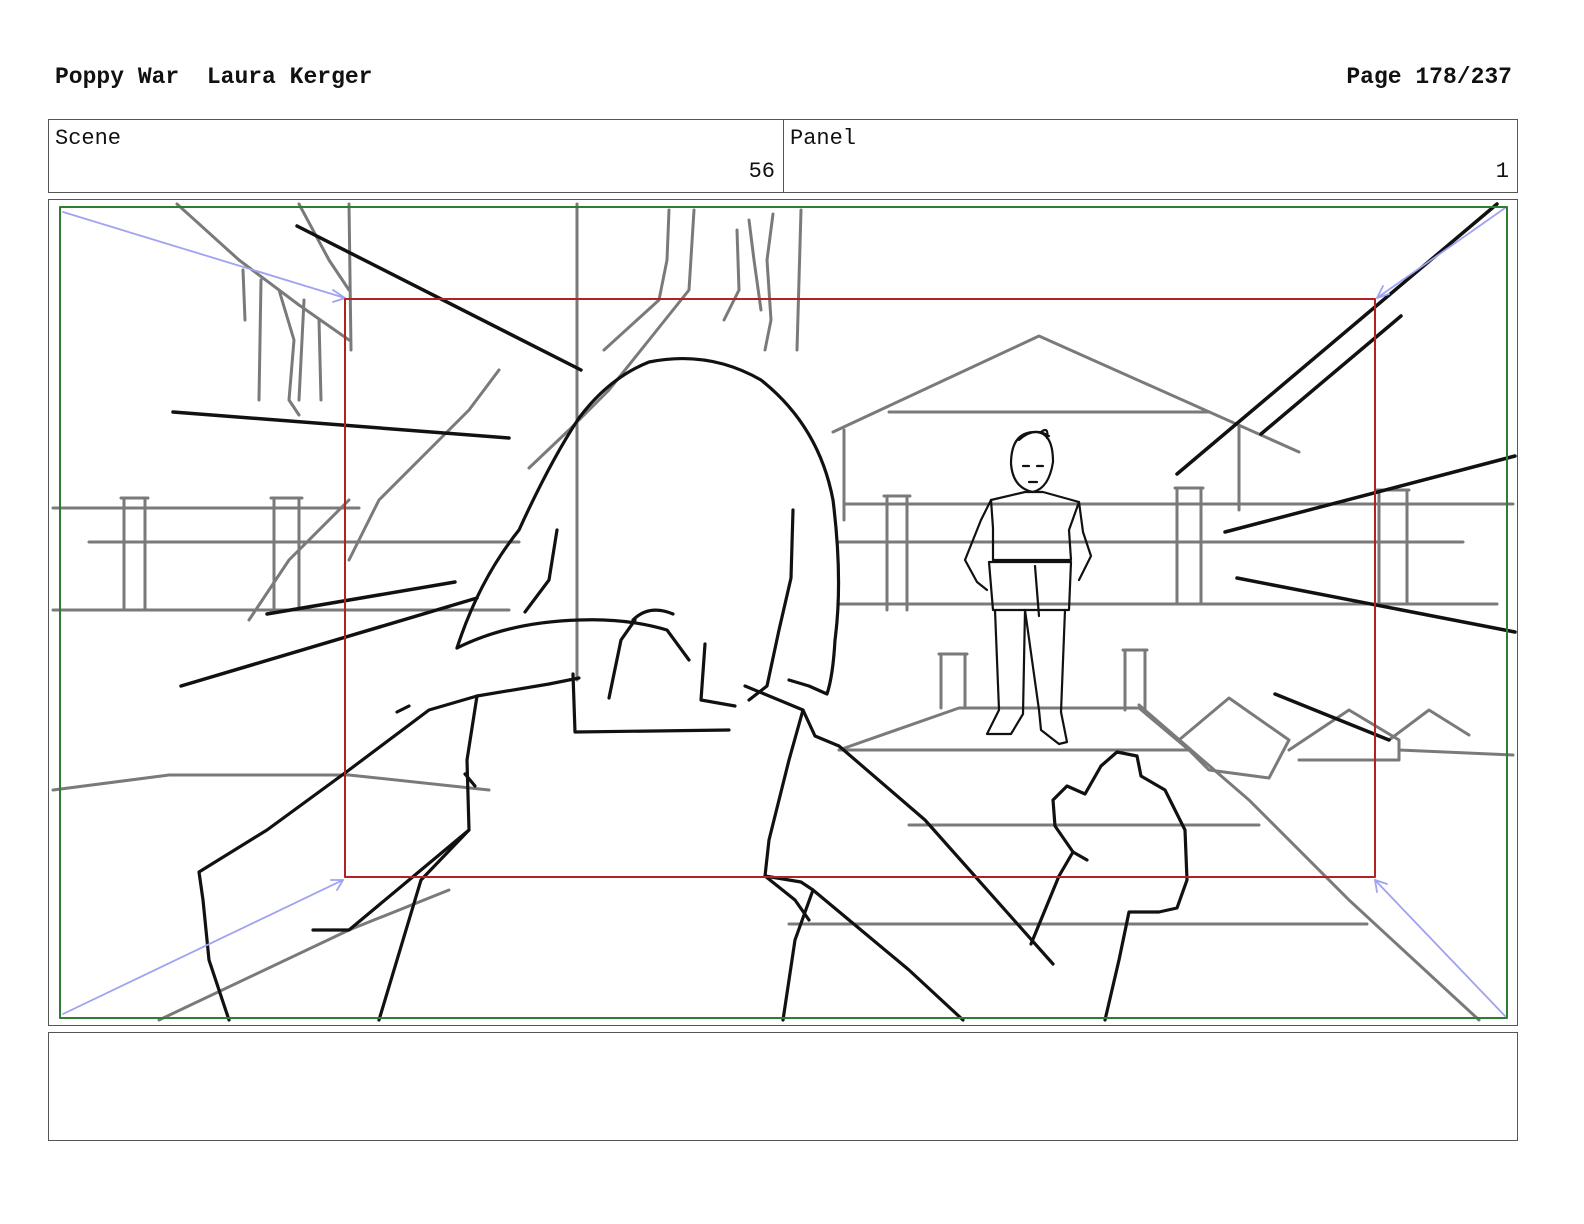 Image resolution: width=1584 pixels, height=1224 pixels. Describe the element at coordinates (1028, 587) in the screenshot. I see `standing-figure` at that location.